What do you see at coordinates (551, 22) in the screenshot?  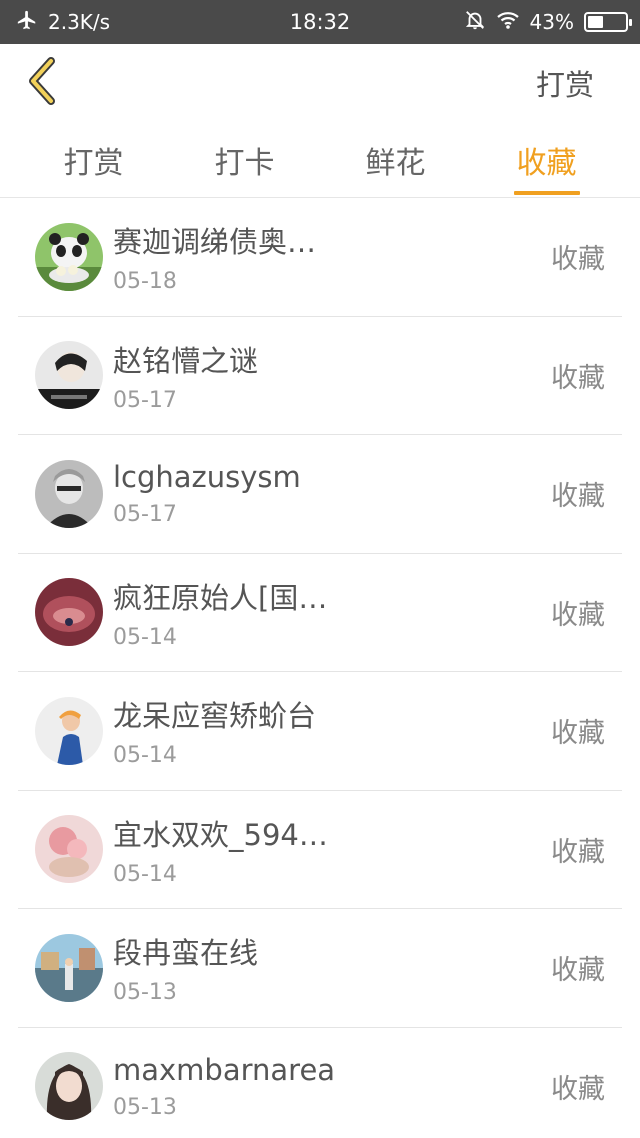 I see `battery-percent: 43%` at bounding box center [551, 22].